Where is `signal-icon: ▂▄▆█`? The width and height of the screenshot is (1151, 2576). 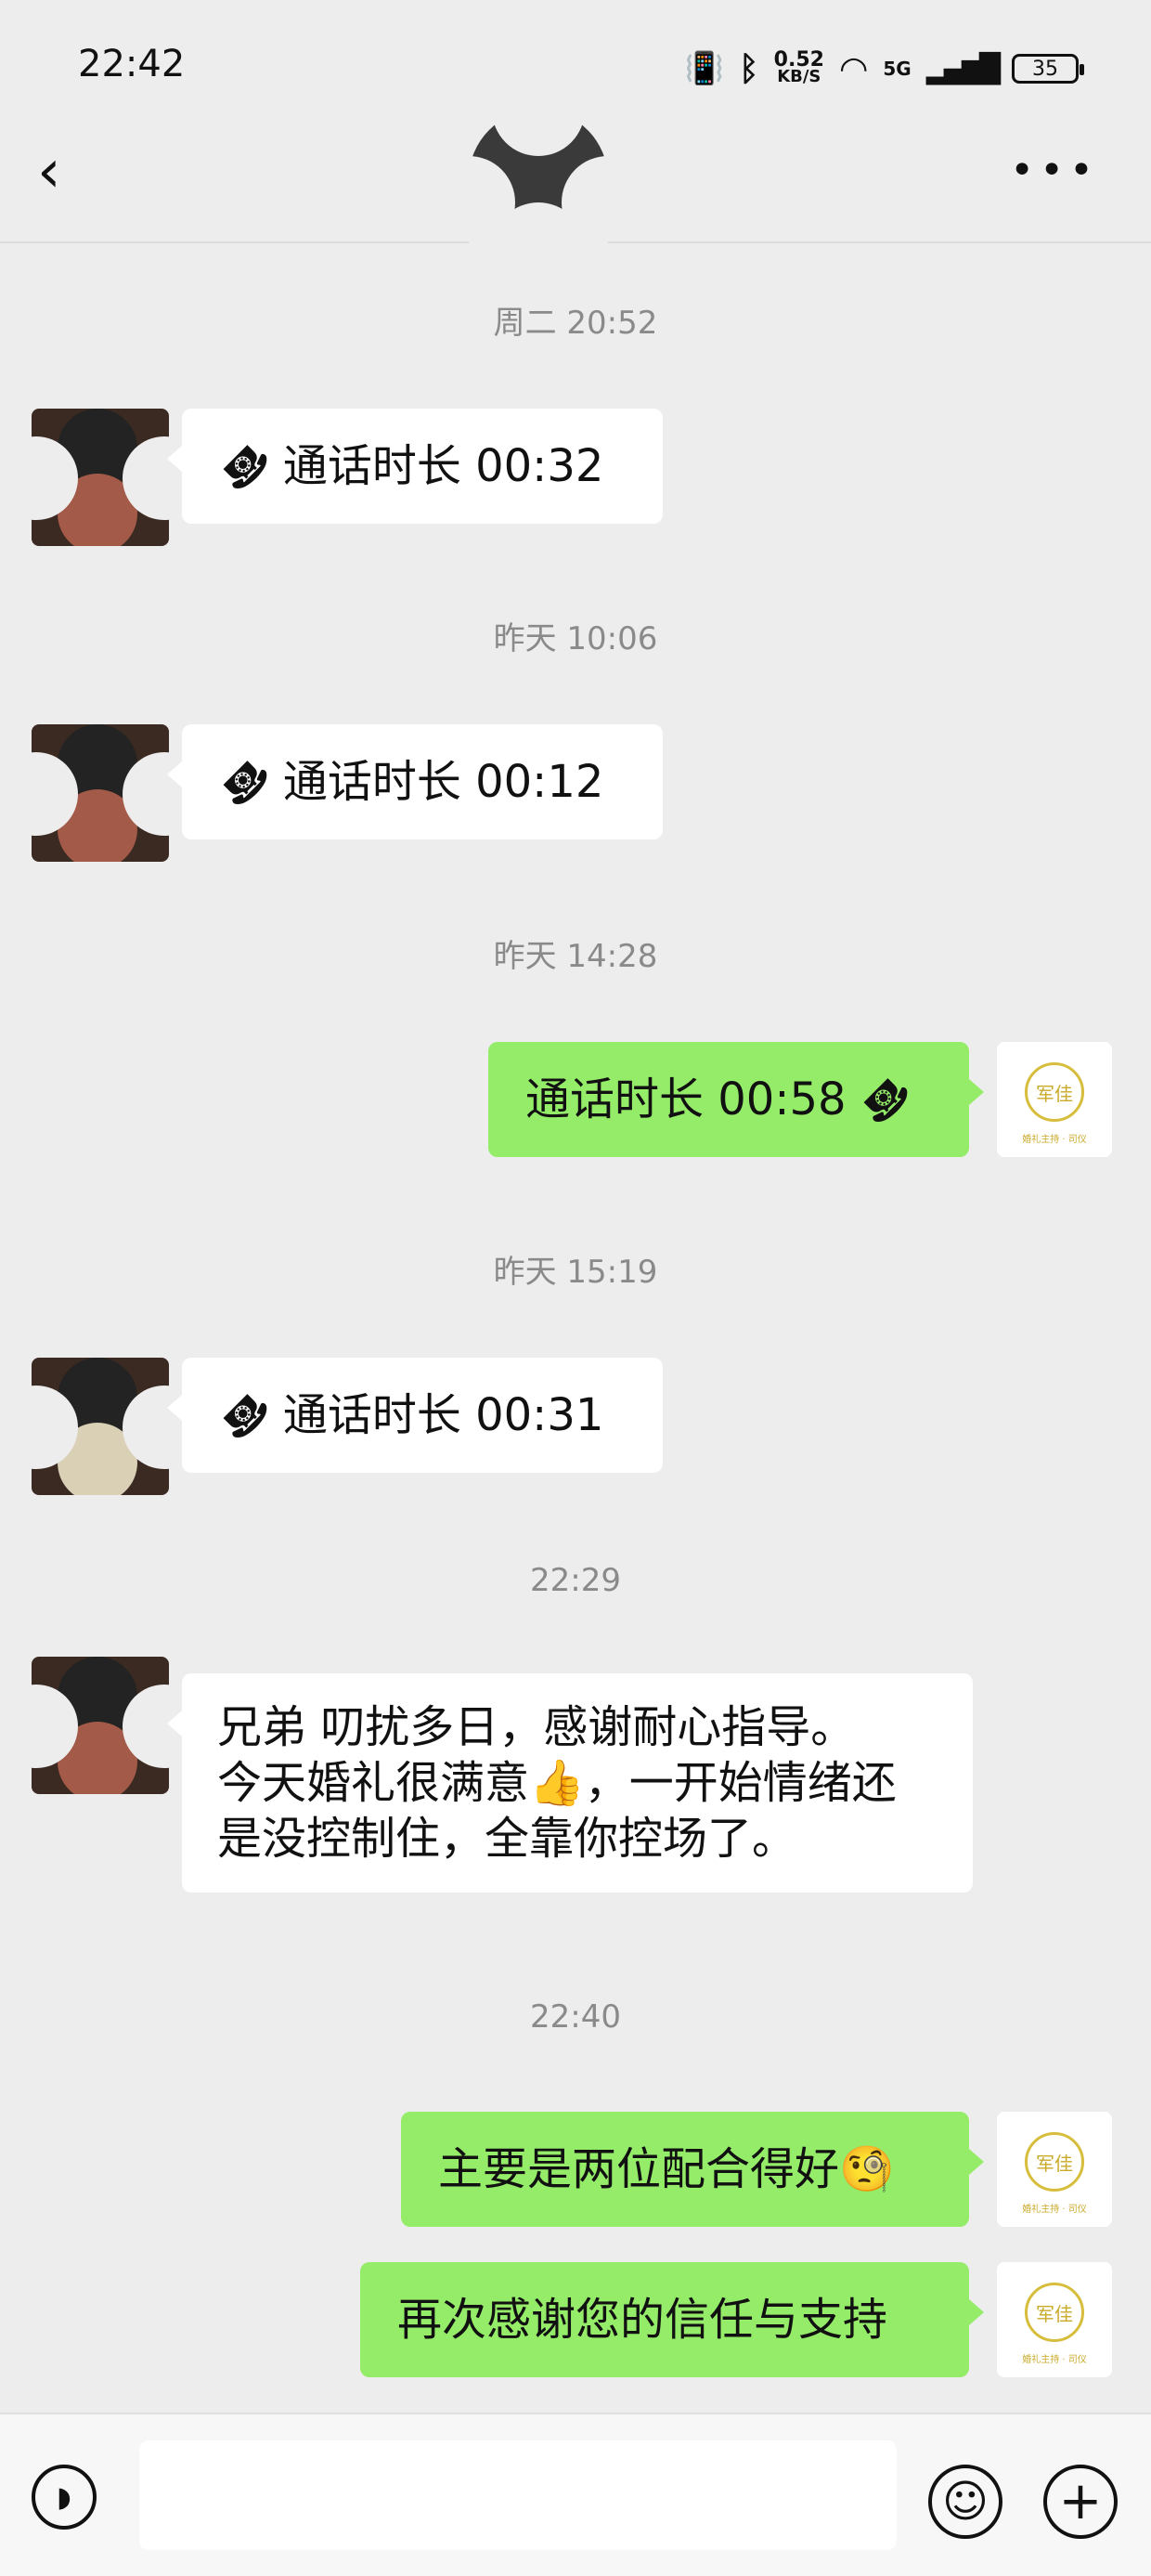
signal-icon: ▂▄▆█ is located at coordinates (963, 69).